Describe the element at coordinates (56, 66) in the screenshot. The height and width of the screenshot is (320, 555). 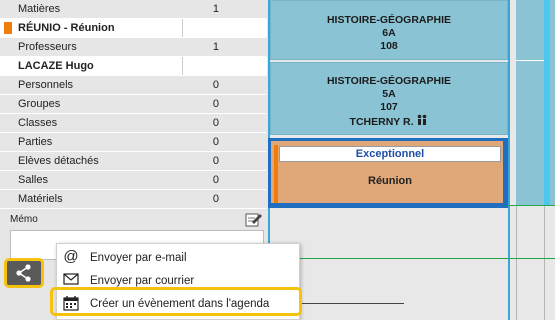
I see `row-label: LACAZE Hugo` at that location.